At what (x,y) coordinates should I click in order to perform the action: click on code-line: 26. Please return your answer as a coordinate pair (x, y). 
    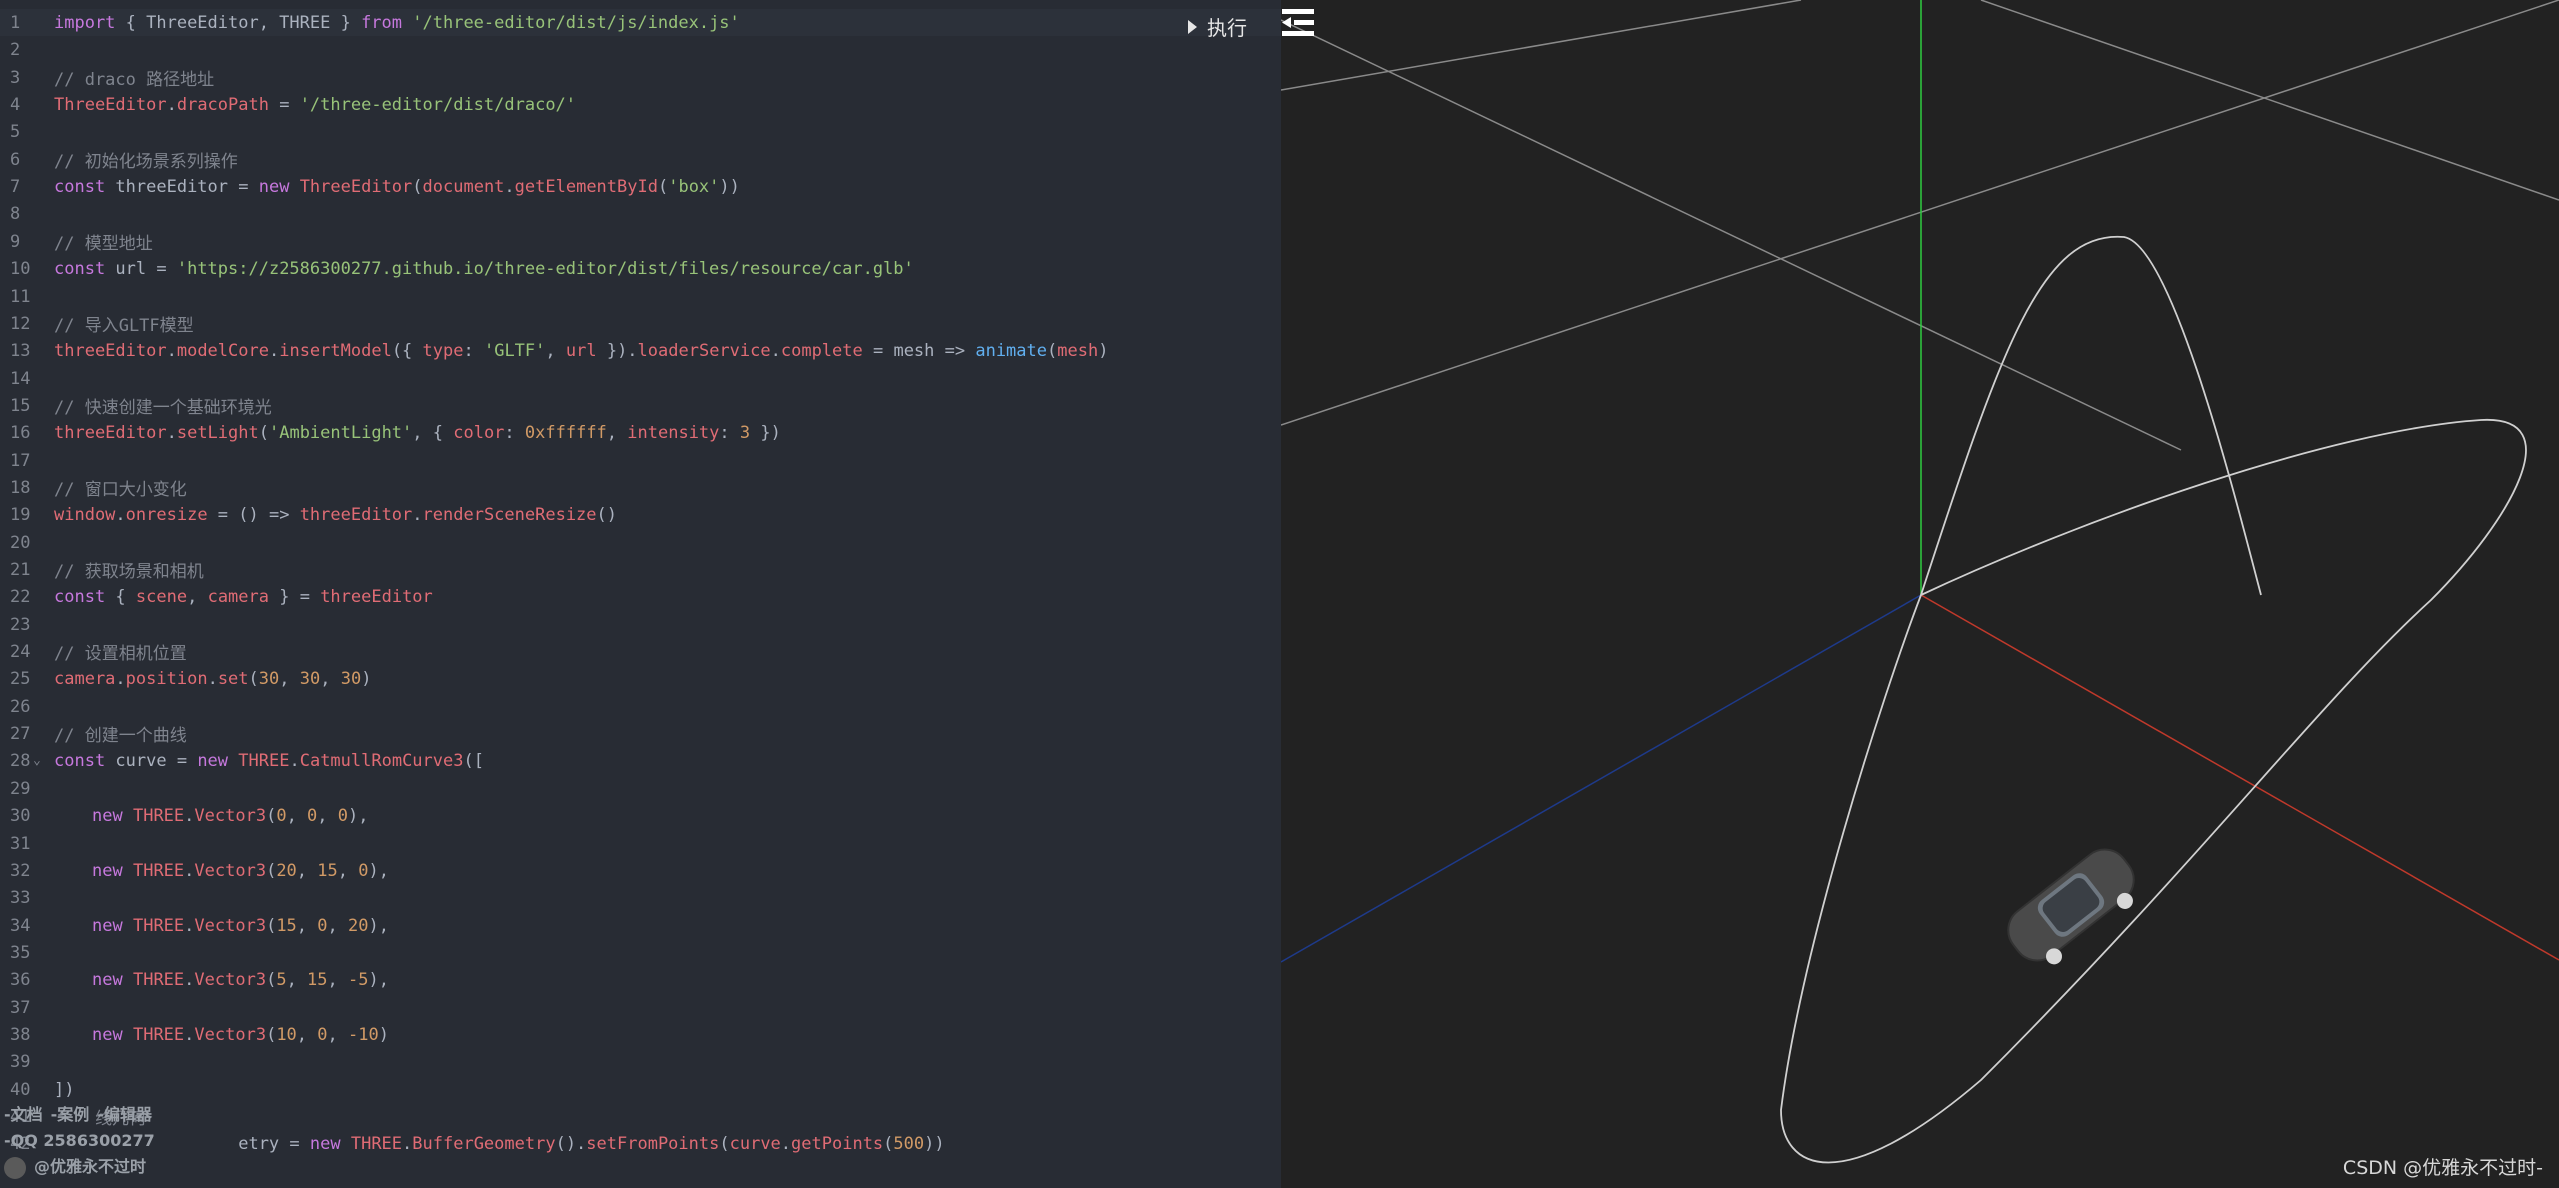
    Looking at the image, I should click on (640, 706).